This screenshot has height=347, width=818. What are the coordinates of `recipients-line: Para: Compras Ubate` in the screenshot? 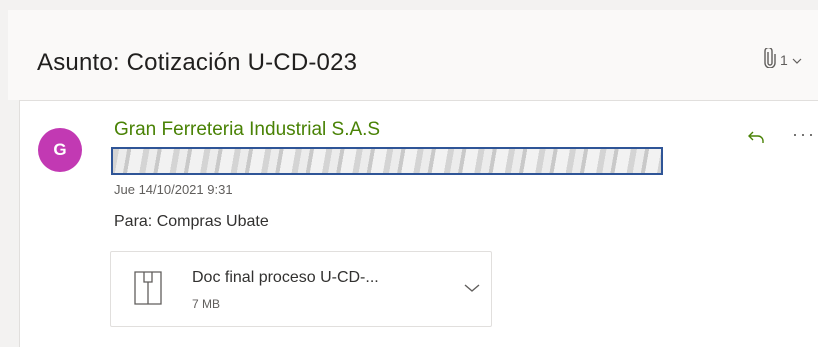 It's located at (191, 221).